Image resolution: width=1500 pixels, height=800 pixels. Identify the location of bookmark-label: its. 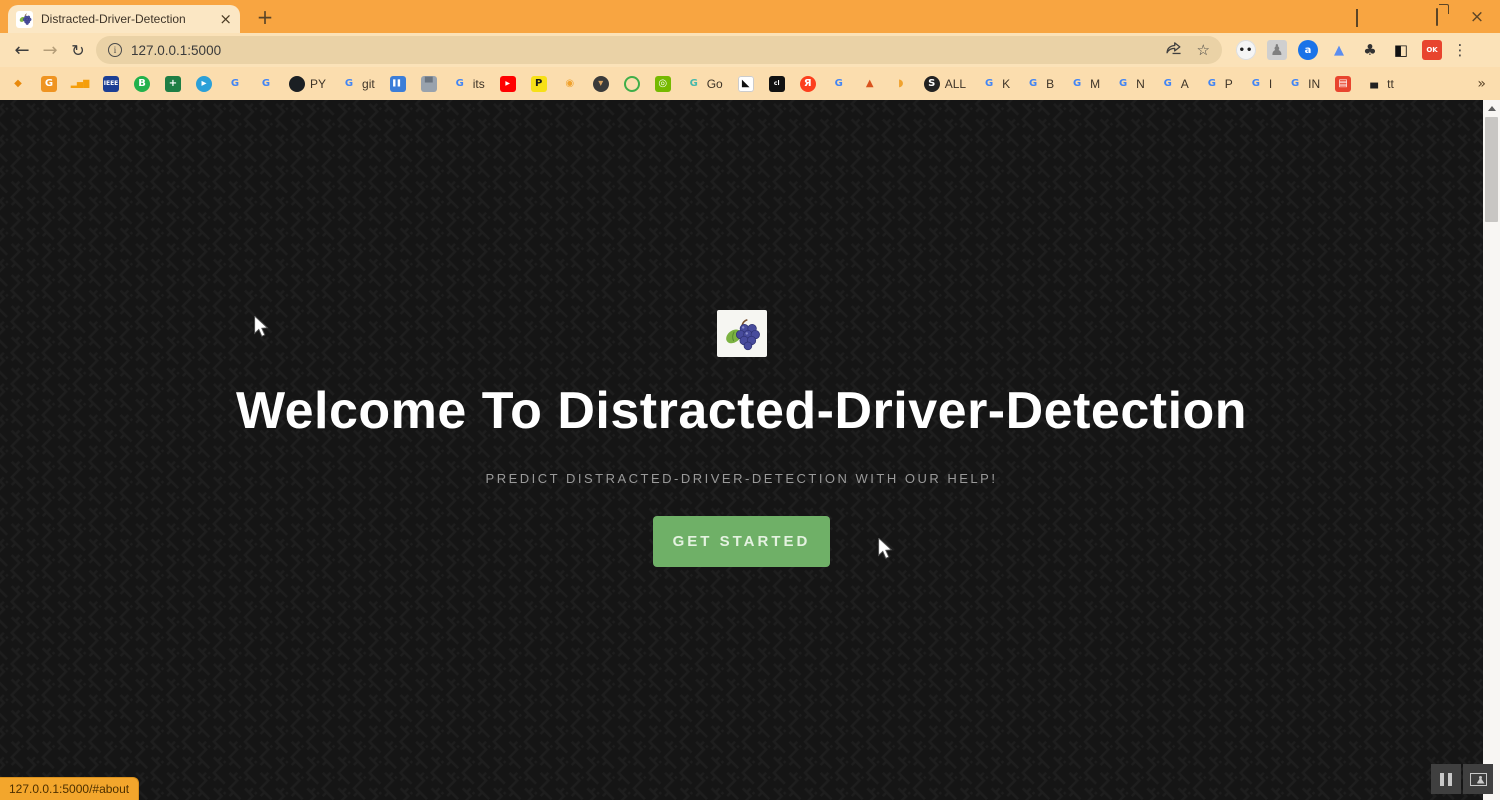
(478, 83).